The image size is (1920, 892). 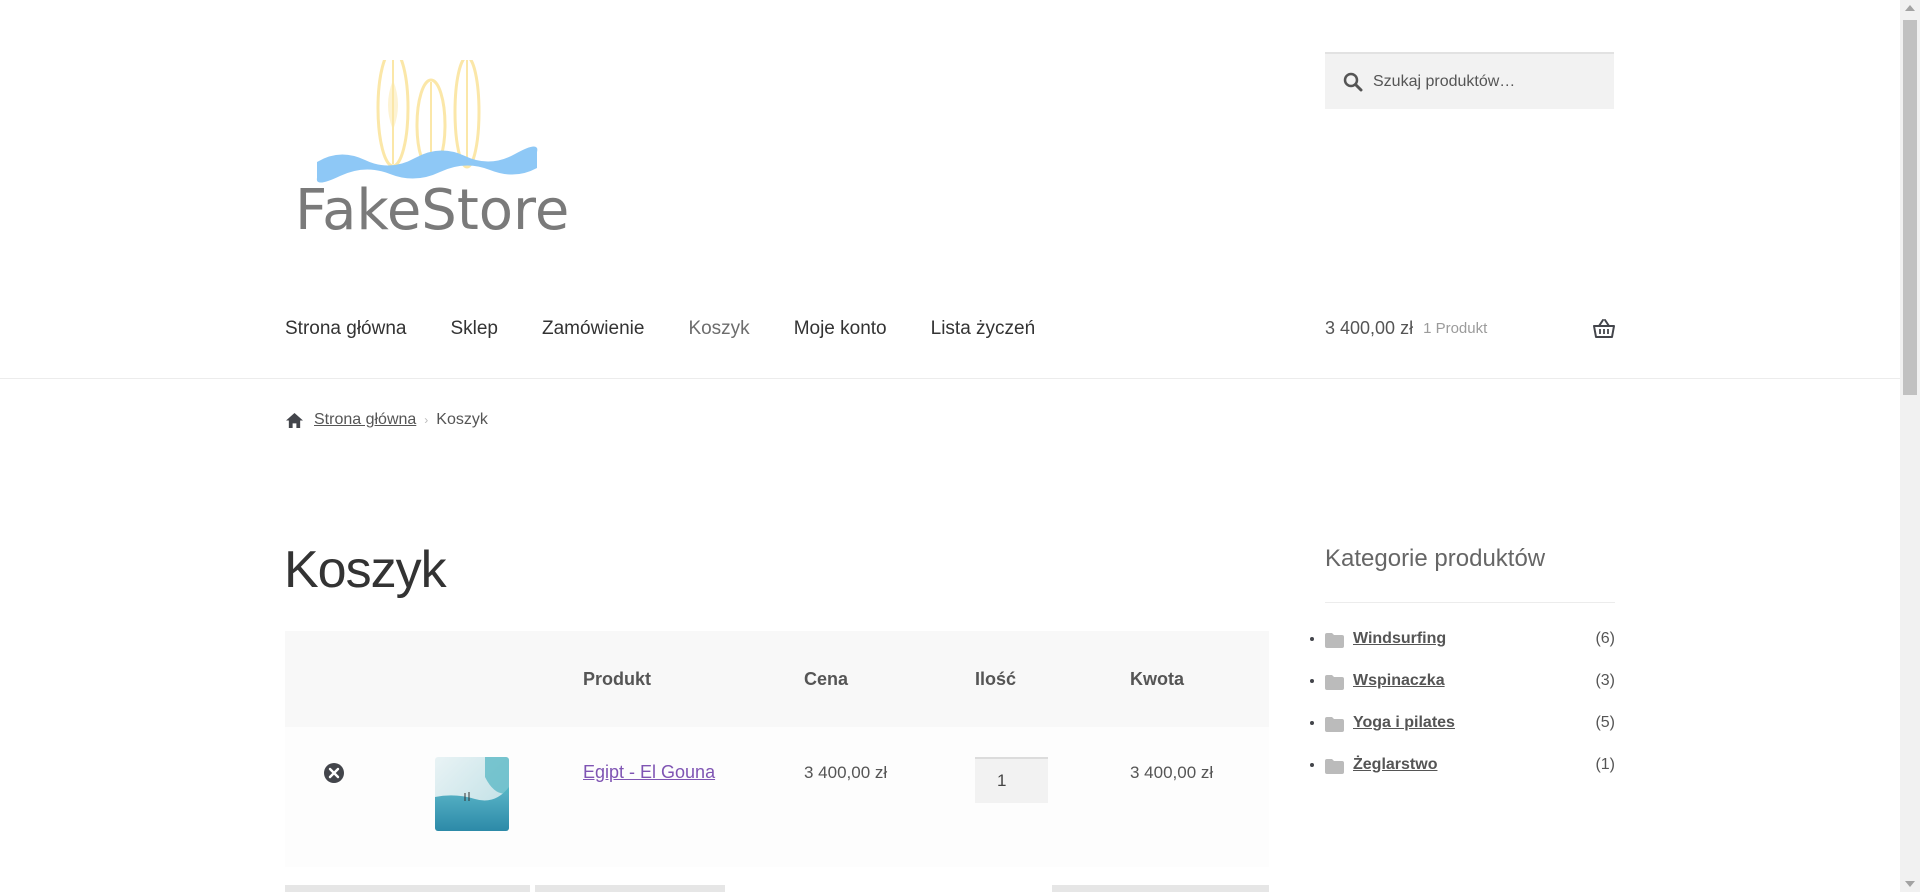 I want to click on product-search, so click(x=1469, y=80).